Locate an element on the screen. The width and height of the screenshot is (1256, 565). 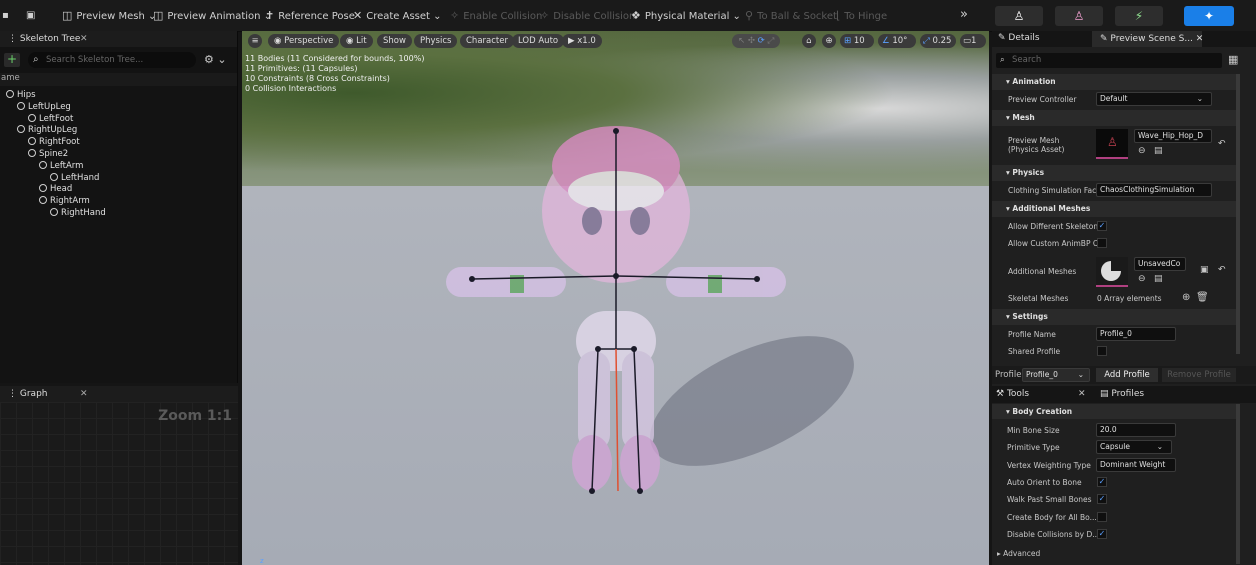
physics-section: ▾ Physics is located at coordinates (1114, 173).